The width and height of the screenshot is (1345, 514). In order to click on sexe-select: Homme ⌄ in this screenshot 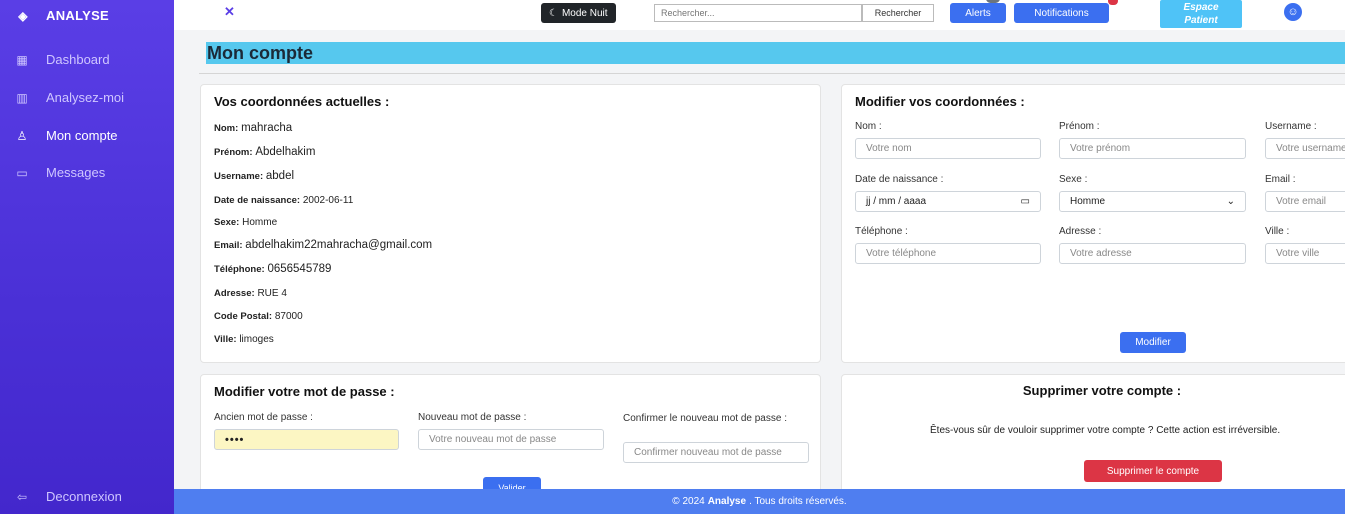, I will do `click(1152, 201)`.